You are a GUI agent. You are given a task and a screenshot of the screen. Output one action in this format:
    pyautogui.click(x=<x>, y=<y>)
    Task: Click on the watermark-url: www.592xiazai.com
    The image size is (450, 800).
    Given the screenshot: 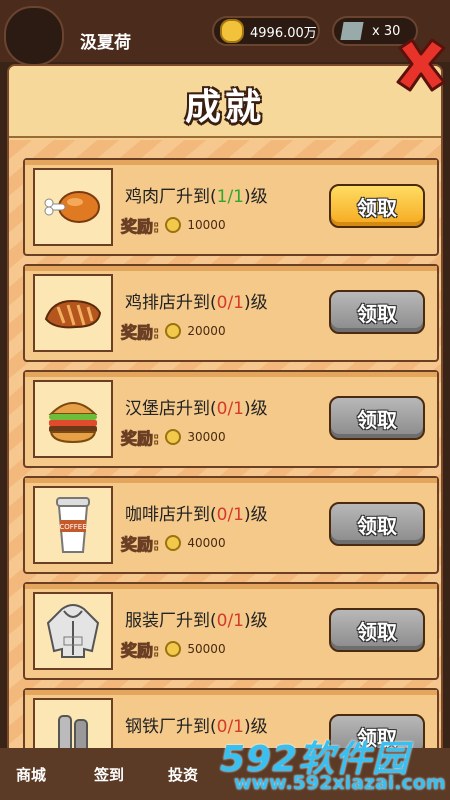 What is the action you would take?
    pyautogui.click(x=340, y=783)
    